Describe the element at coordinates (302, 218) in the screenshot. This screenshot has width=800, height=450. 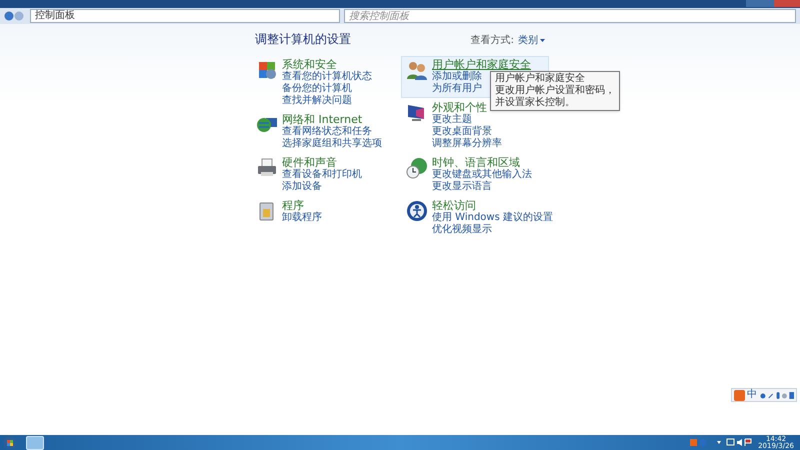
I see `task-link: 卸载程序` at that location.